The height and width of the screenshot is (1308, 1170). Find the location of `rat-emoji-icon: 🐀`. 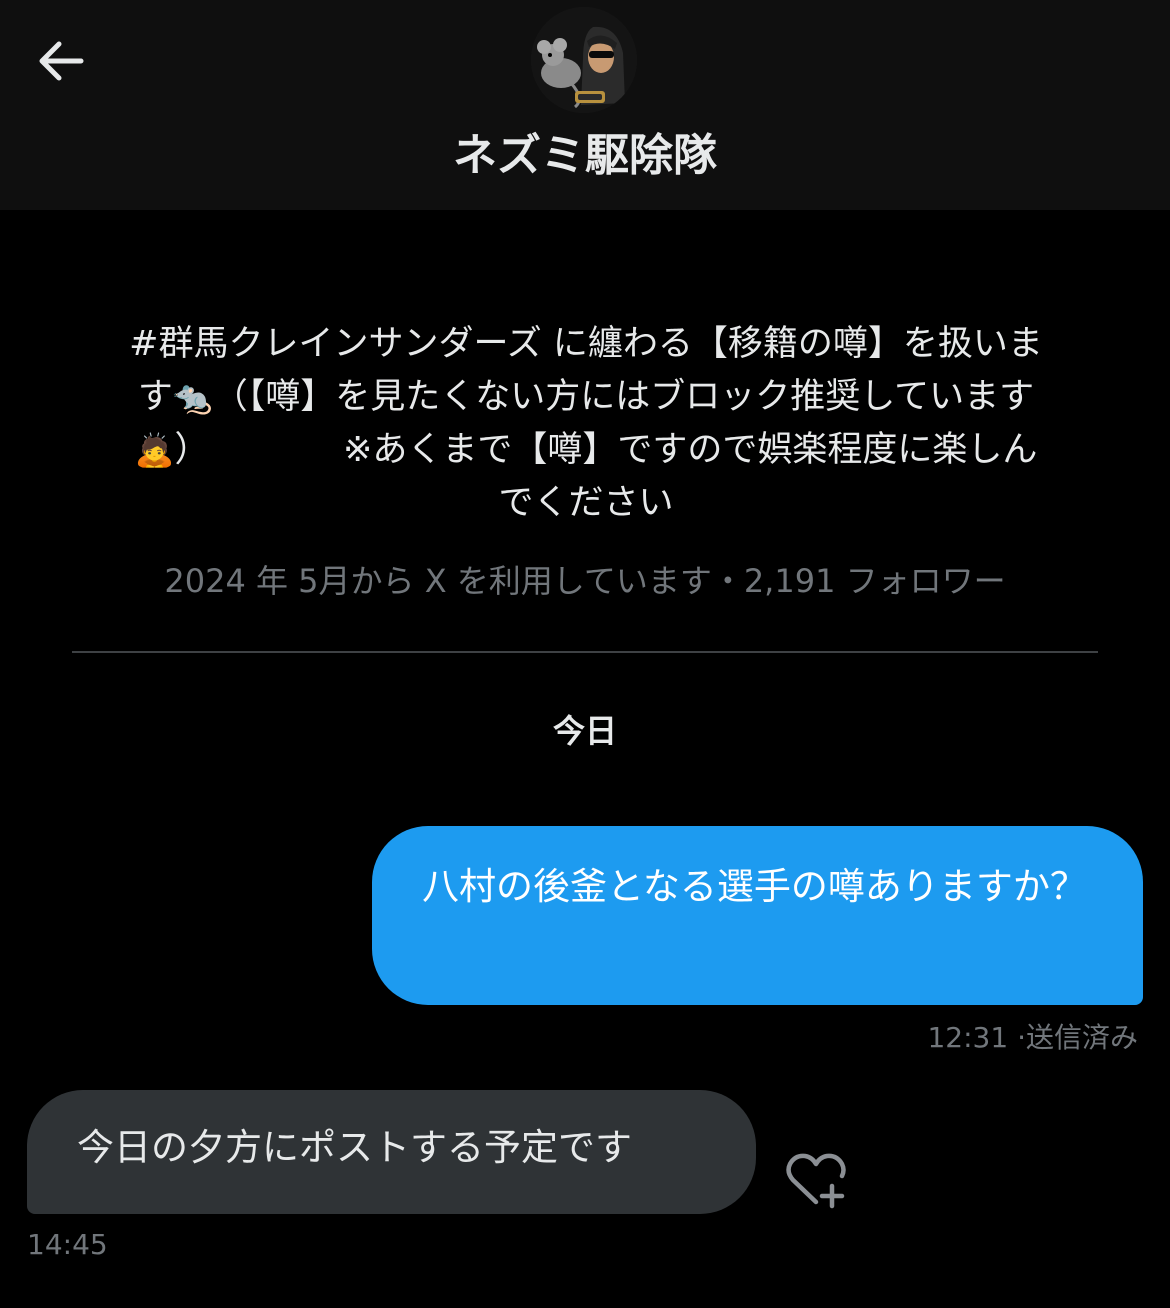

rat-emoji-icon: 🐀 is located at coordinates (192, 397).